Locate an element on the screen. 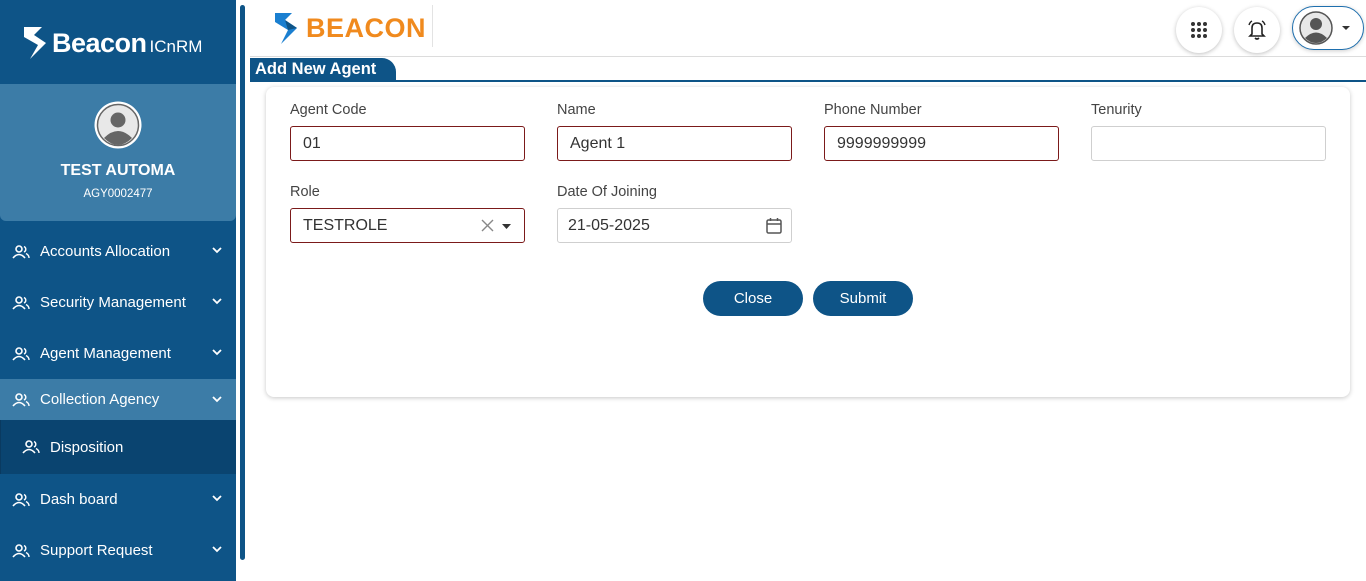 This screenshot has height=581, width=1366. role-select: TESTROLE is located at coordinates (407, 225).